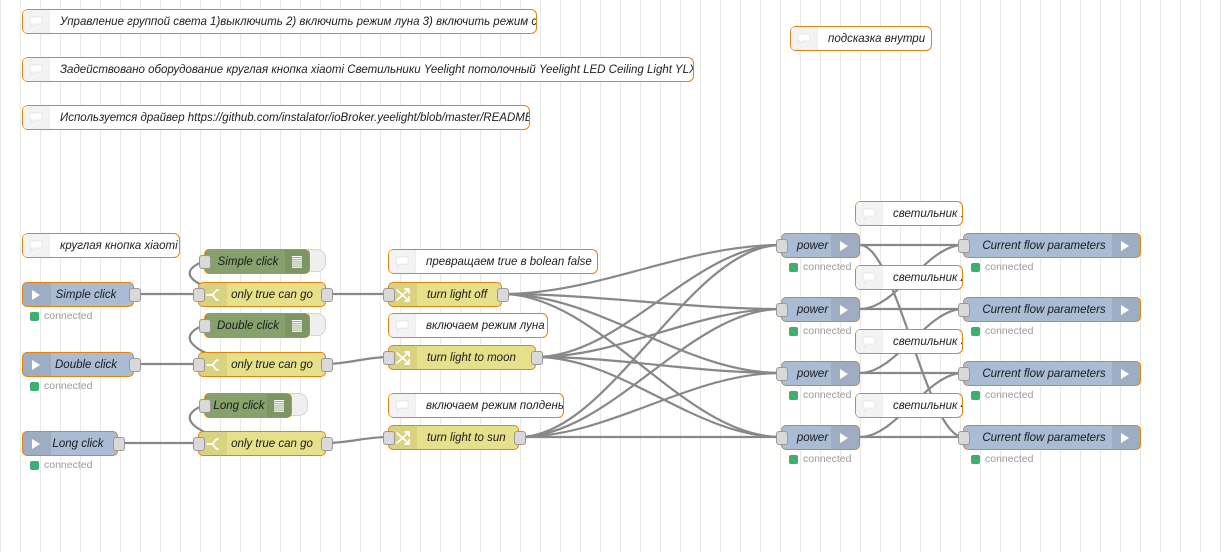  What do you see at coordinates (453, 437) in the screenshot?
I see `change-node-turn-light-to-sun: turn light to sun` at bounding box center [453, 437].